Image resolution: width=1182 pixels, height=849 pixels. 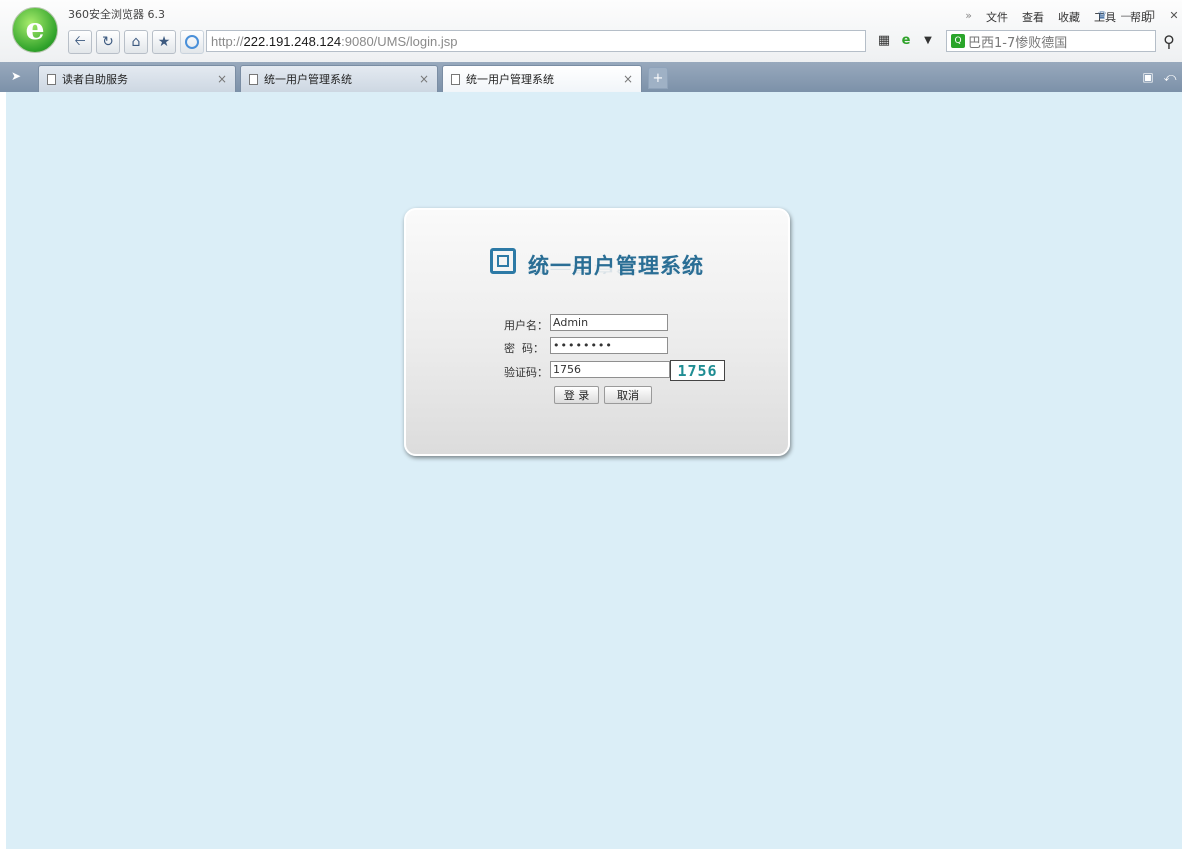 I want to click on menu-expand: », so click(x=968, y=17).